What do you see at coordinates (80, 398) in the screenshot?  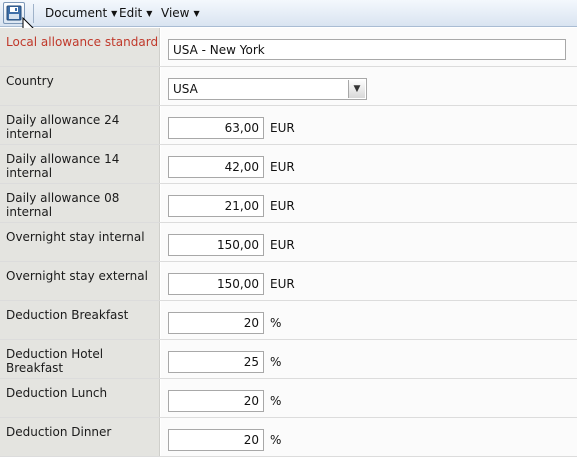 I see `field-label: Deduction Lunch` at bounding box center [80, 398].